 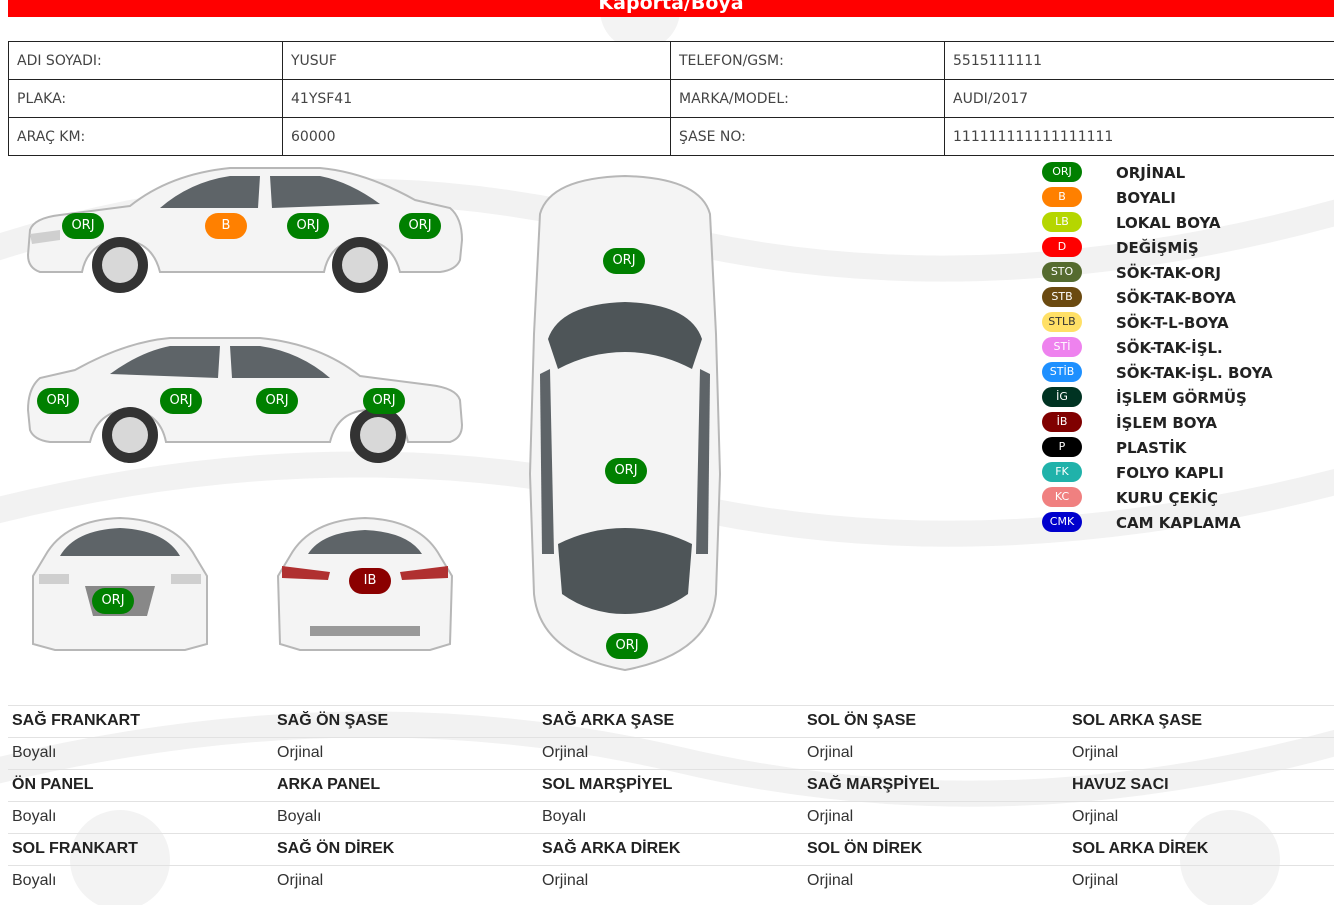 I want to click on customer-name-label: ADI SOYADI:, so click(x=145, y=60).